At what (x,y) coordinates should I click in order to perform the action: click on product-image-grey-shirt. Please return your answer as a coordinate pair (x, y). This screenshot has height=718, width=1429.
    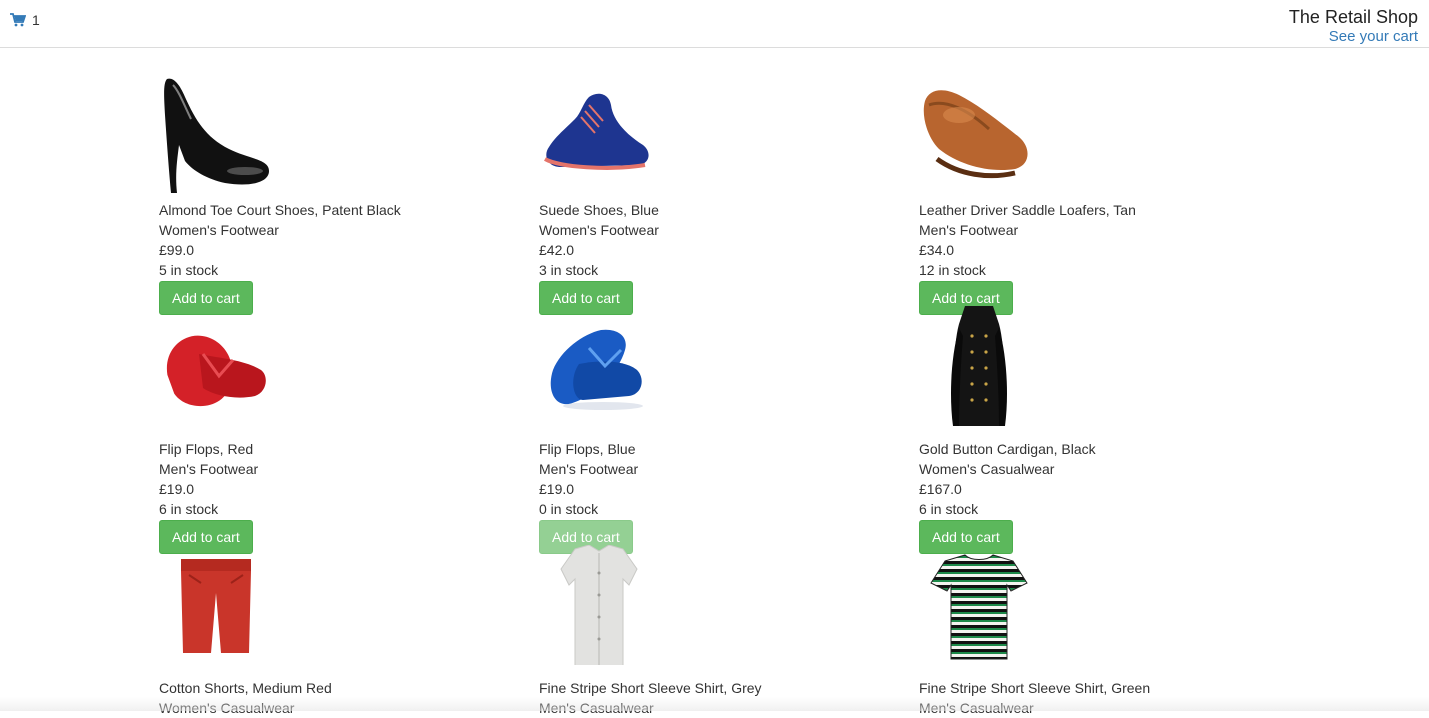
    Looking at the image, I should click on (599, 613).